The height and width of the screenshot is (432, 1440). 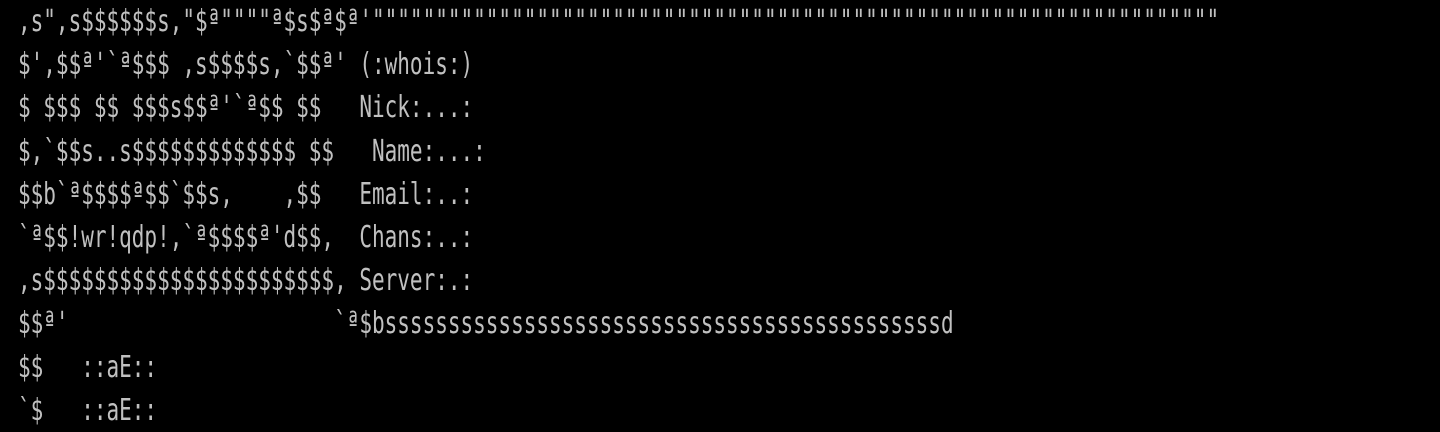 What do you see at coordinates (246, 194) in the screenshot?
I see `terminal-line-5: $$b`ª$$$$ª$$`$$s, ,$$ Email:..:` at bounding box center [246, 194].